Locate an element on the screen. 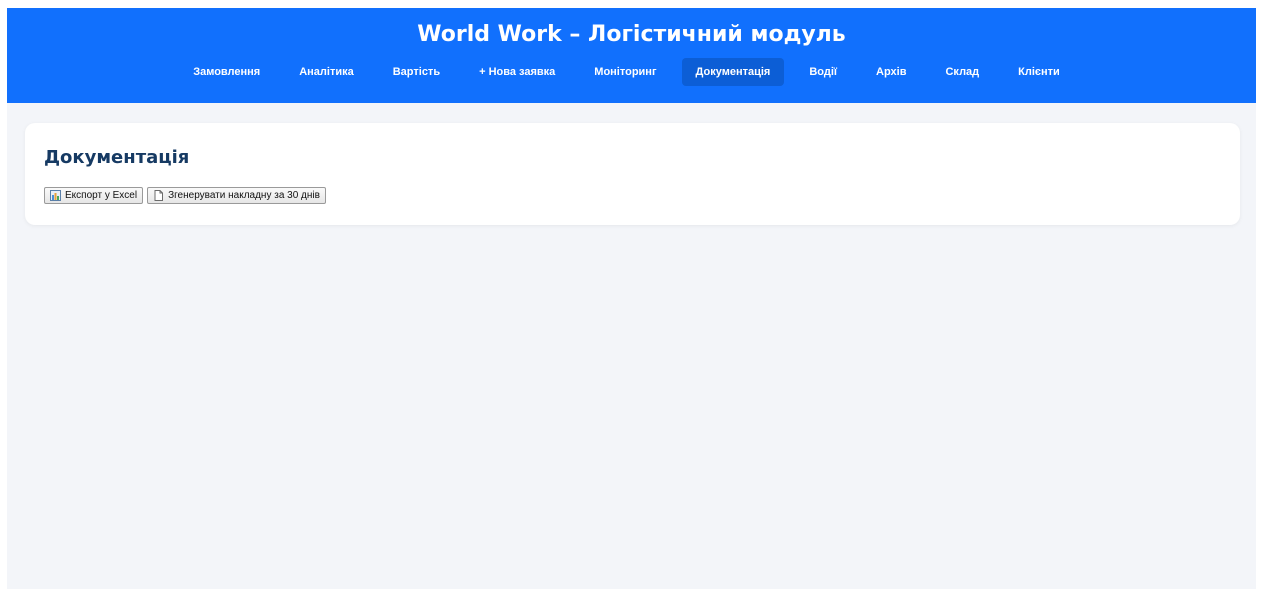  nav-analytics: Аналітика is located at coordinates (326, 72).